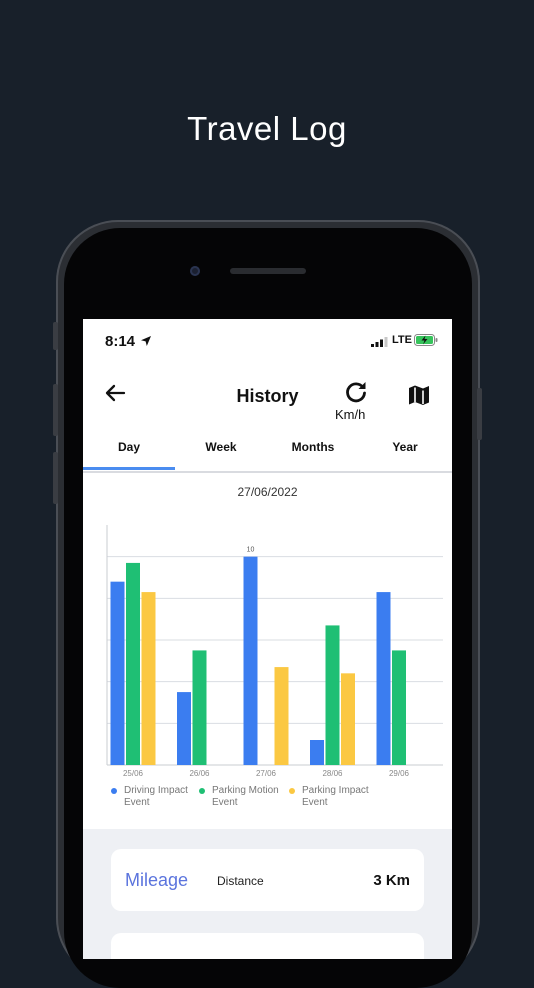  What do you see at coordinates (267, 455) in the screenshot?
I see `period-tabs: Day Week Months Year` at bounding box center [267, 455].